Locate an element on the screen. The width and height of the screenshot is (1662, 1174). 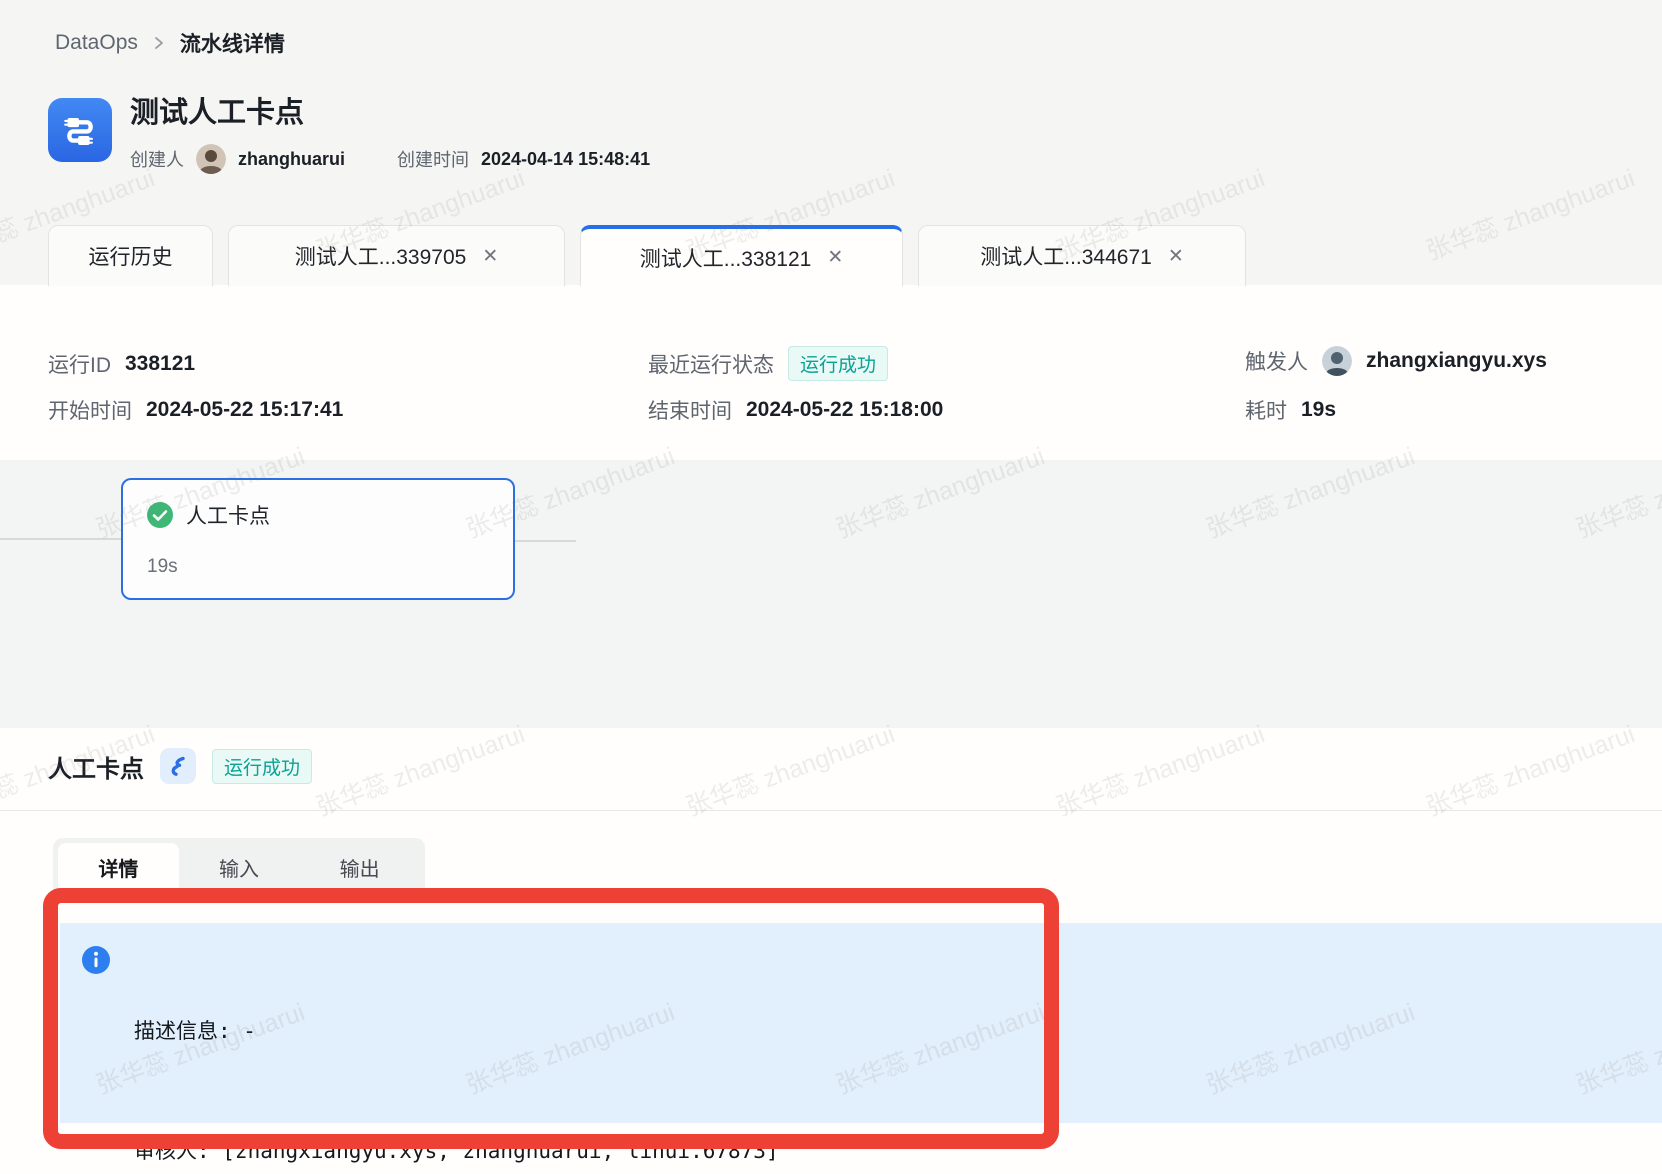
tab-run-344671: 测试人工...344671 ✕ is located at coordinates (1082, 255).